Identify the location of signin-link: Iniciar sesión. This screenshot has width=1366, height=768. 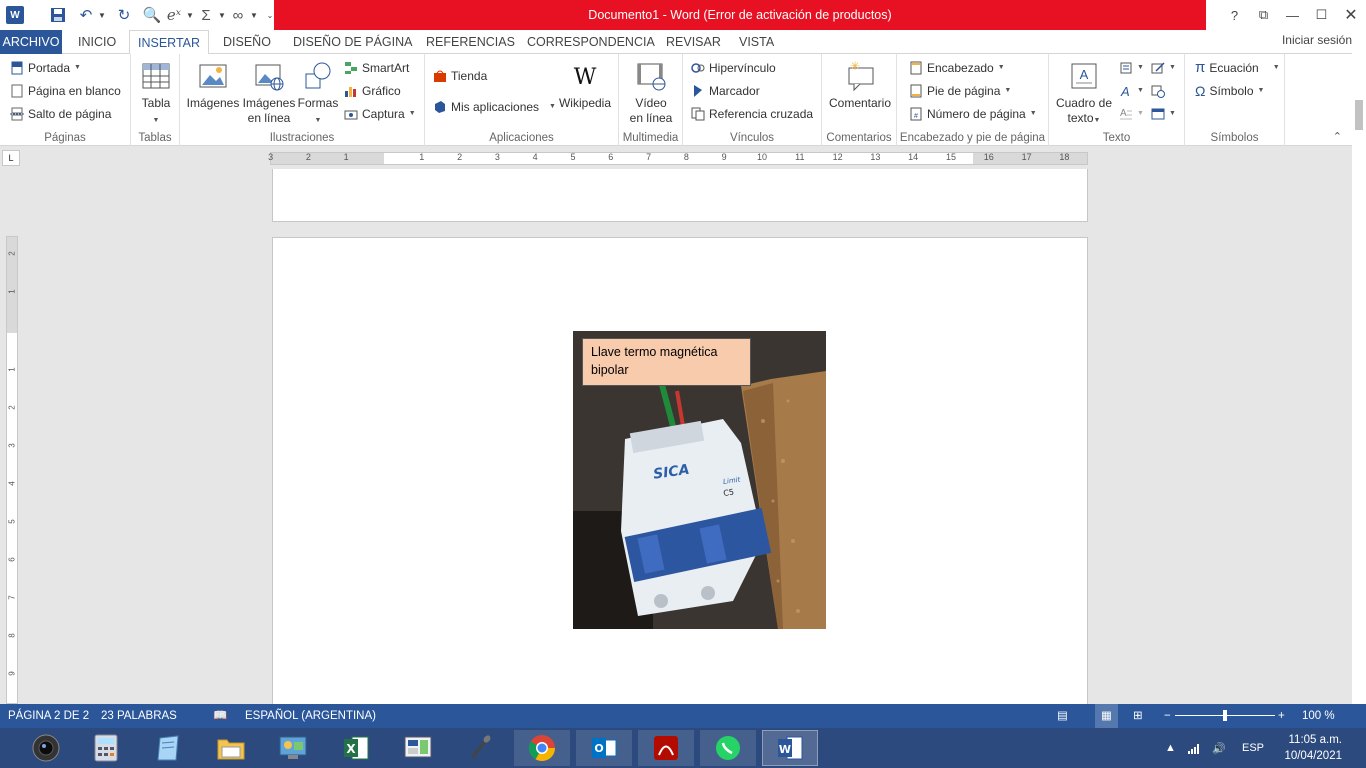
(1317, 42).